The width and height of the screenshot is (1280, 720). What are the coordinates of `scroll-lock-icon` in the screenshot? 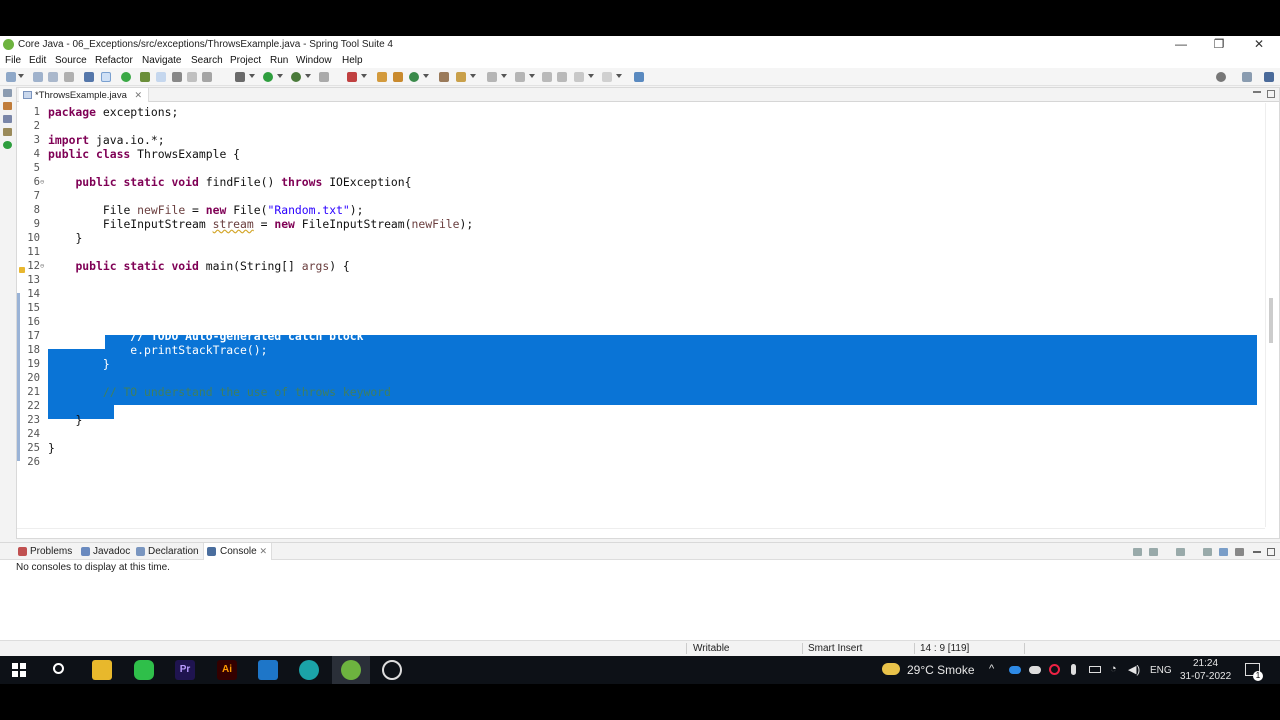 It's located at (1223, 552).